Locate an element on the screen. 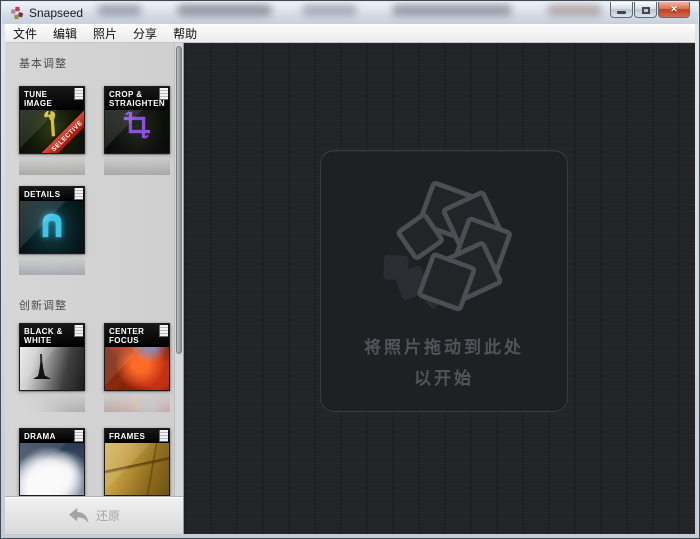  menu-edit: 编辑 is located at coordinates (65, 33).